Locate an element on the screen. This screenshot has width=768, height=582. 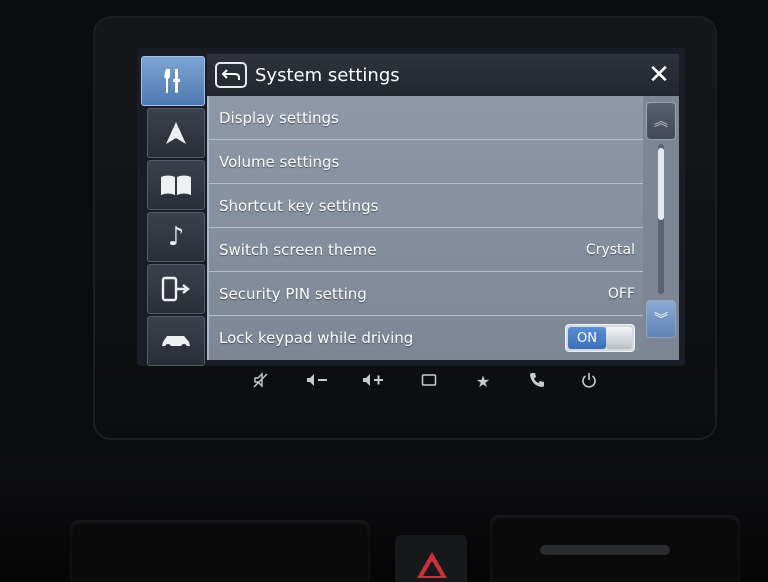
volume-up-button is located at coordinates (373, 382).